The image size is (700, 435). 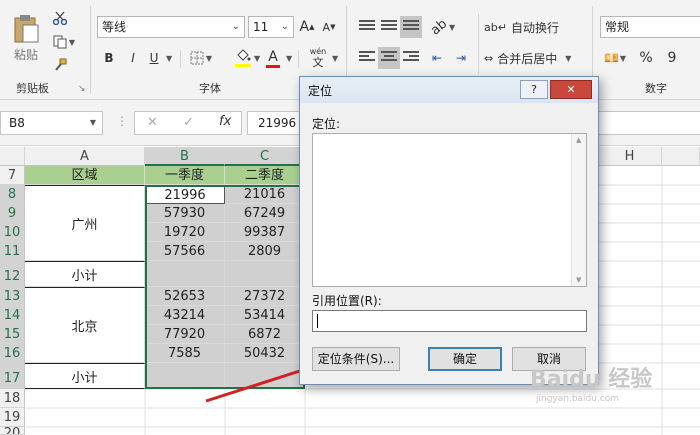 I want to click on wrap-text-button: ab↵ 自动换行, so click(x=524, y=27).